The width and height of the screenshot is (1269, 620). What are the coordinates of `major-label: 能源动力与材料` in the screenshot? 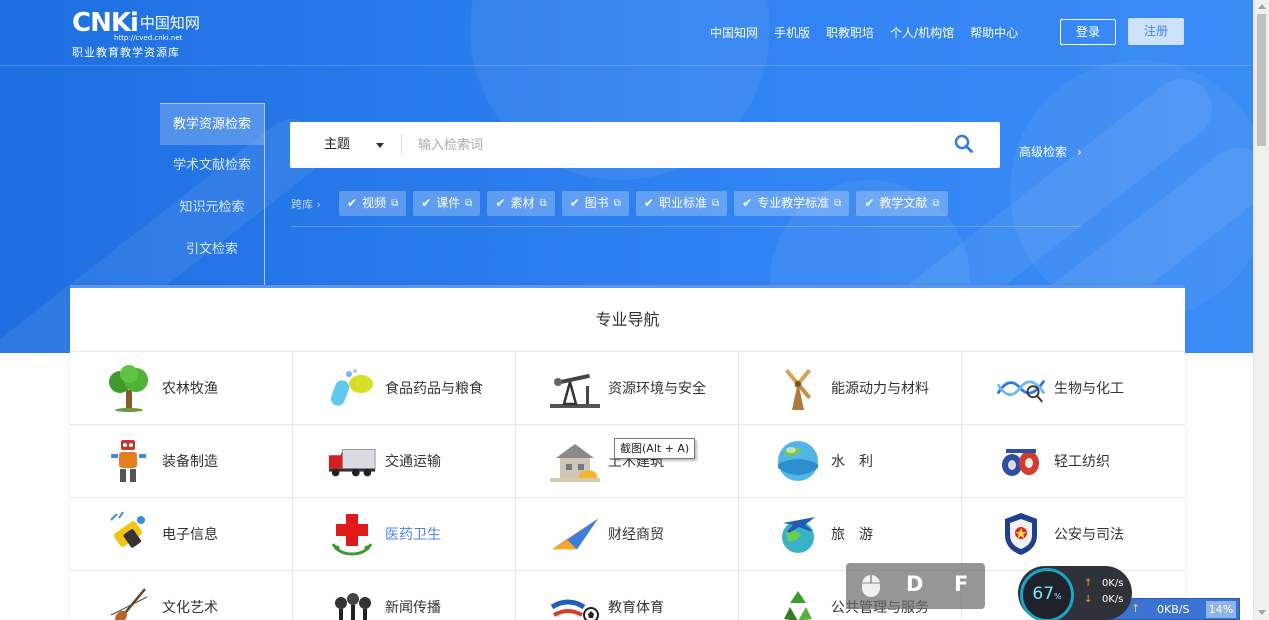 It's located at (880, 389).